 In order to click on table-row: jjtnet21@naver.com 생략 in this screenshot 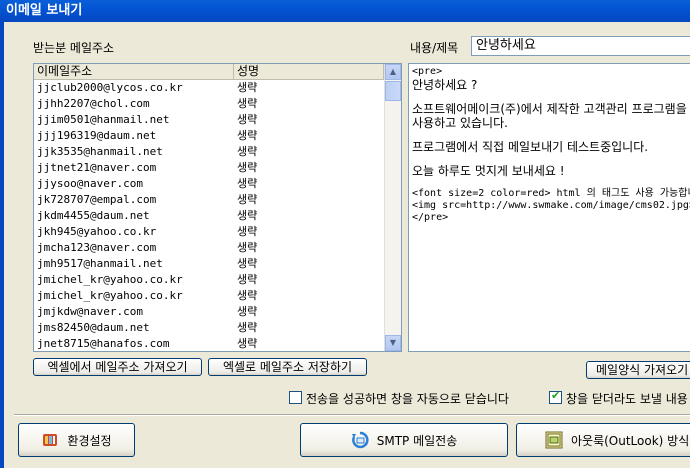, I will do `click(217, 168)`.